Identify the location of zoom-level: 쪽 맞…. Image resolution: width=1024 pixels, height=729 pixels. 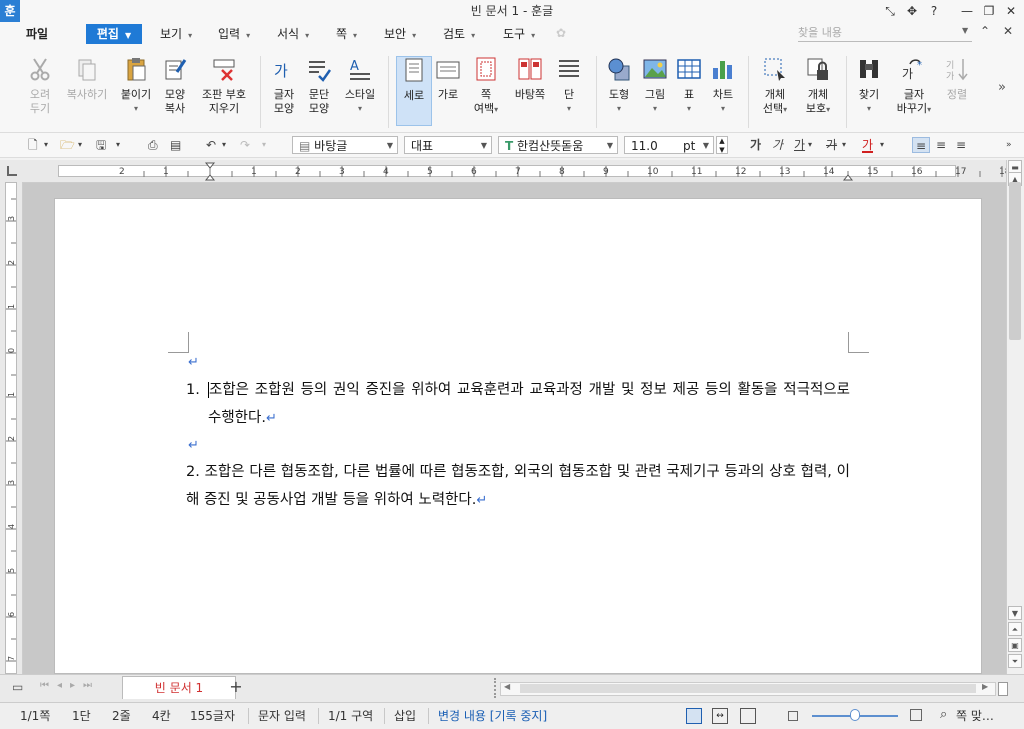
(975, 716).